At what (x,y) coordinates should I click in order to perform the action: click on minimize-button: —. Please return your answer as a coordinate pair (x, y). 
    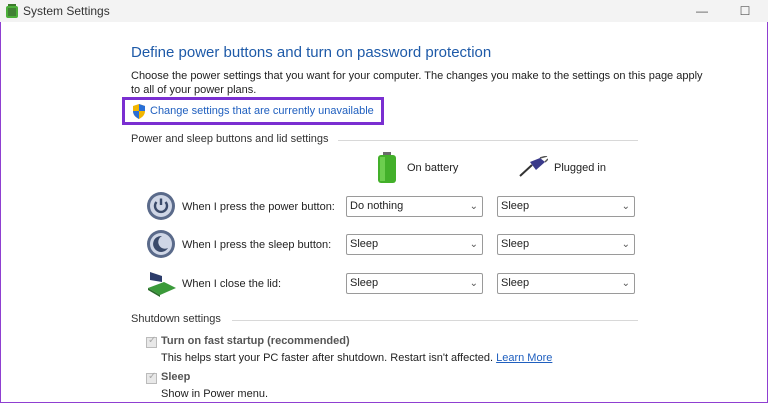
    Looking at the image, I should click on (702, 11).